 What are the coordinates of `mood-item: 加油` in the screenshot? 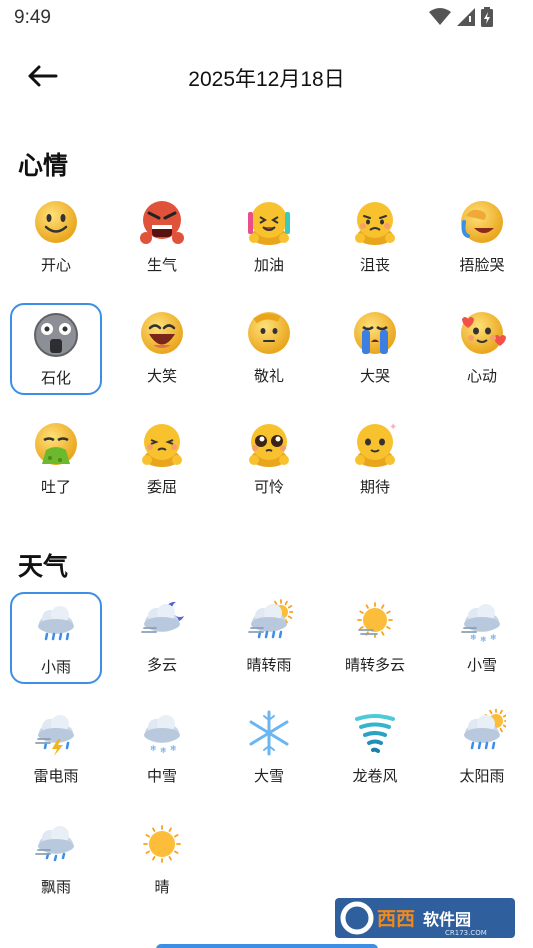 It's located at (269, 238).